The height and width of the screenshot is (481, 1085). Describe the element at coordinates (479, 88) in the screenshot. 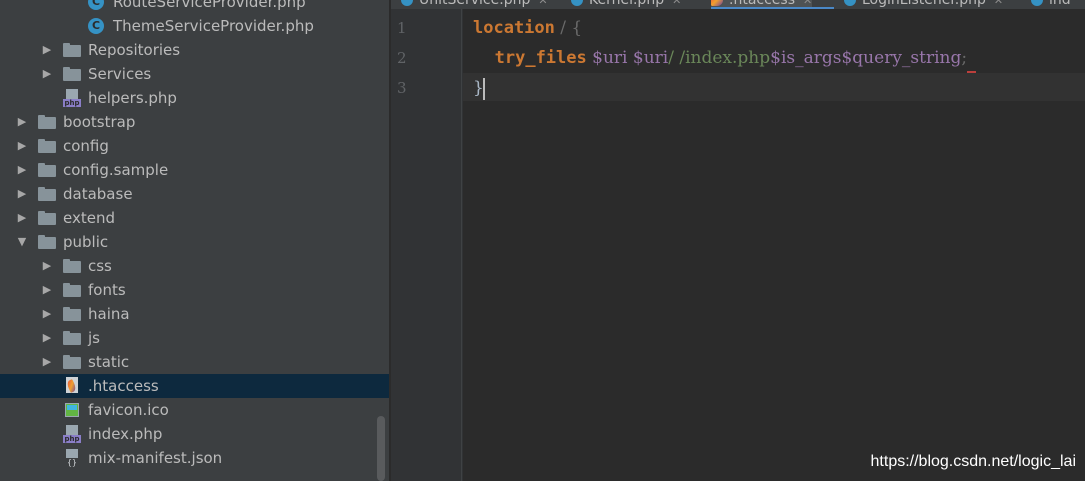

I see `code-line-3: }` at that location.